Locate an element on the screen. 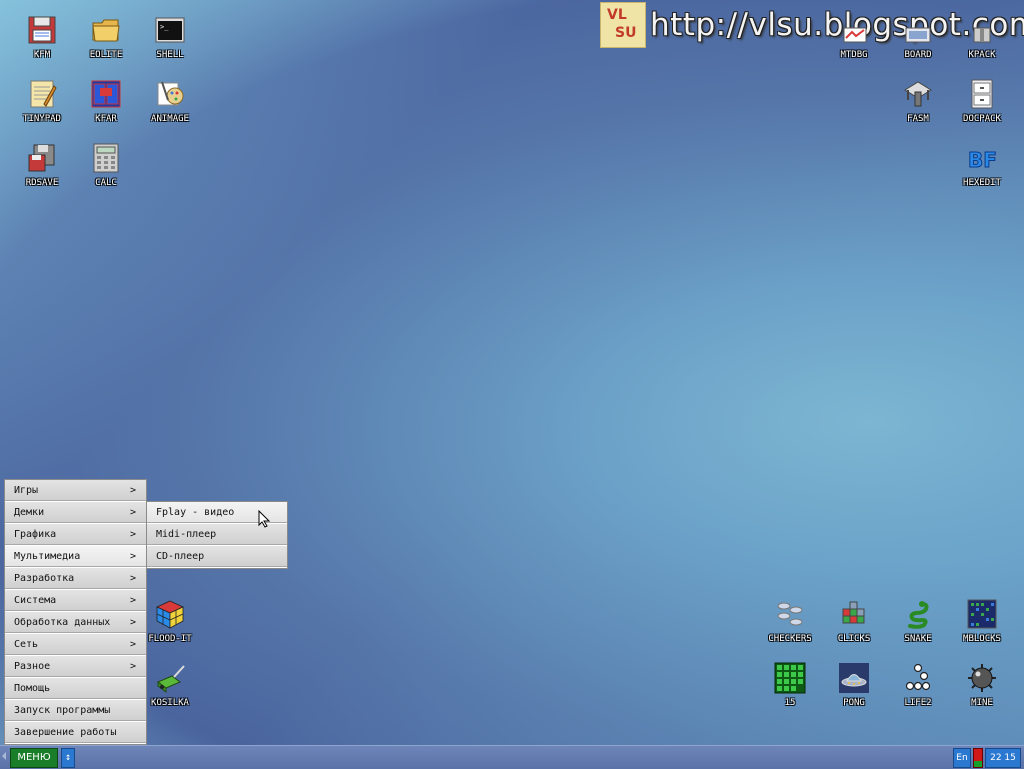  menu-item-help: Помощь is located at coordinates (75, 689).